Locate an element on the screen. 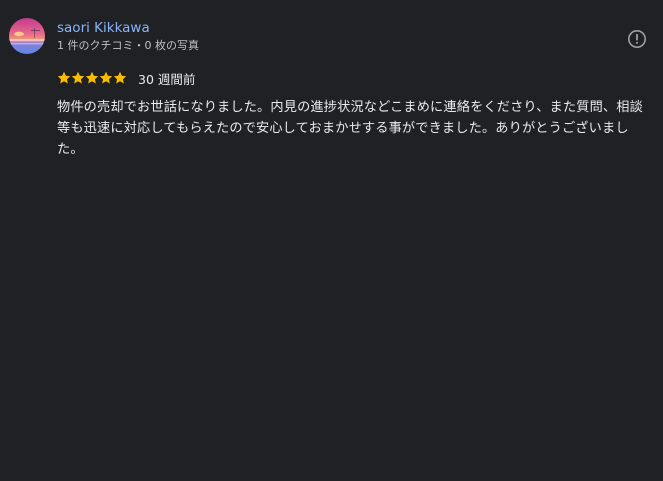 This screenshot has height=481, width=663. star-rating is located at coordinates (92, 78).